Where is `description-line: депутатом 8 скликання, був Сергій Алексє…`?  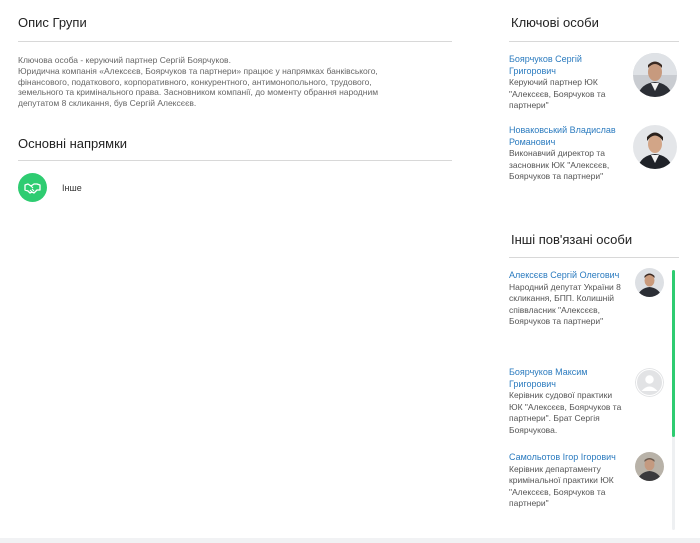 description-line: депутатом 8 скликання, був Сергій Алексє… is located at coordinates (107, 103).